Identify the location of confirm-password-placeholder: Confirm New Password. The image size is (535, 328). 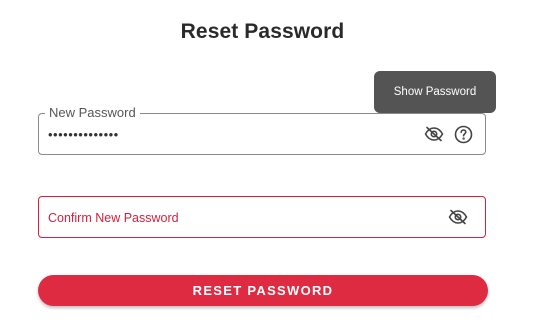
(113, 218).